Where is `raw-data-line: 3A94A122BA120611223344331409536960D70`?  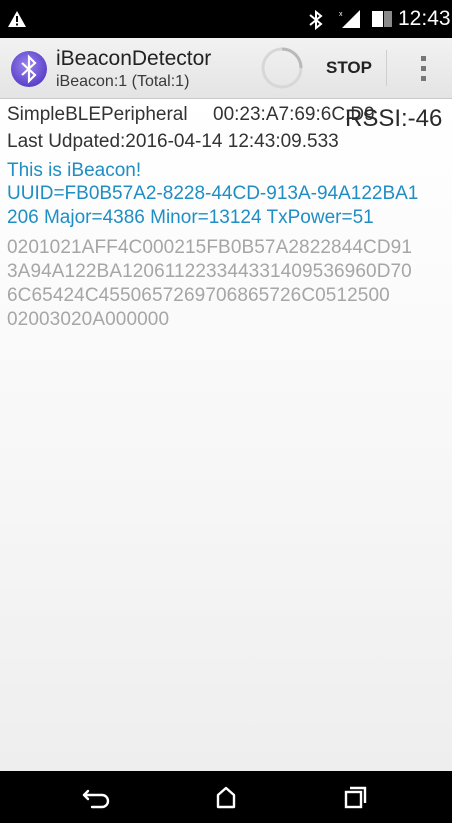 raw-data-line: 3A94A122BA120611223344331409536960D70 is located at coordinates (209, 271).